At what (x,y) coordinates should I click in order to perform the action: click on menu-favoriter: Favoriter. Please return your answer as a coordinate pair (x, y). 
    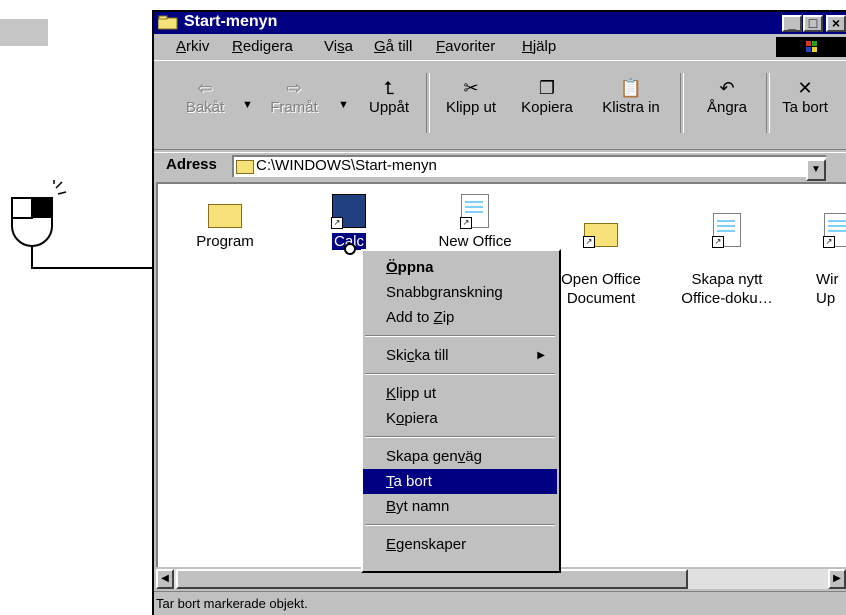
    Looking at the image, I should click on (465, 46).